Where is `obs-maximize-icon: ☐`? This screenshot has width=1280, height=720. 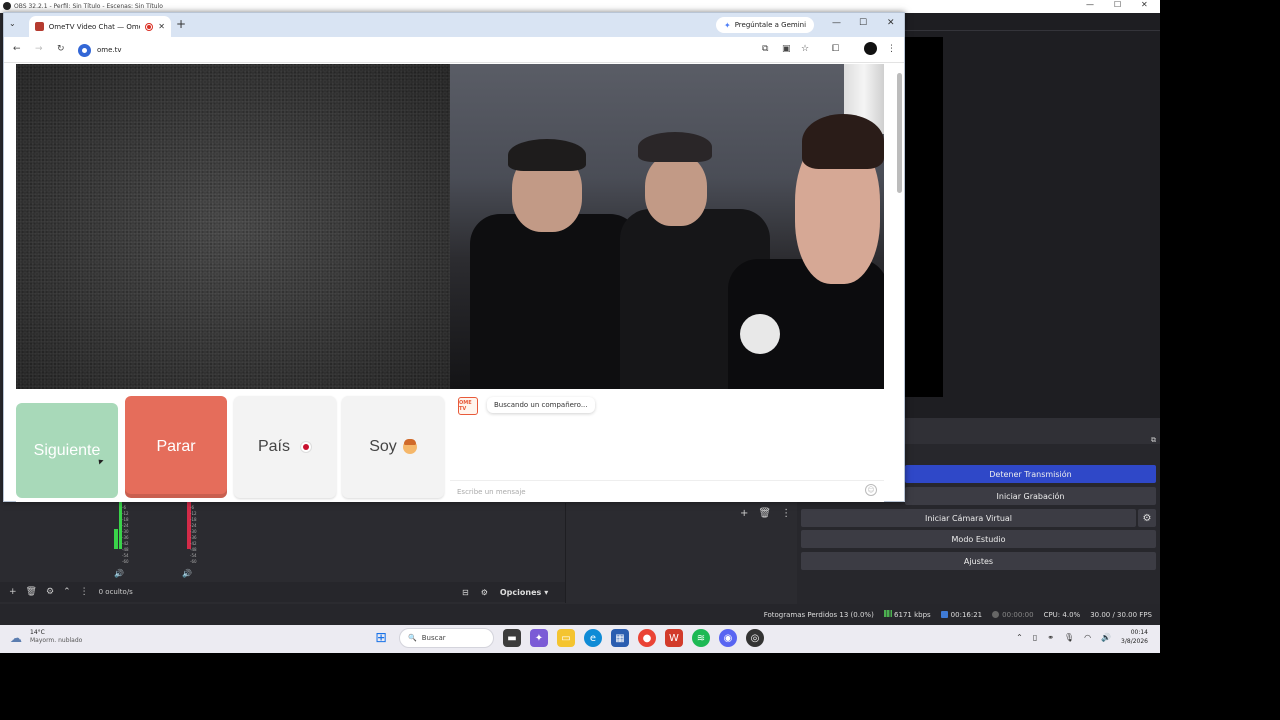
obs-maximize-icon: ☐ is located at coordinates (1117, 4).